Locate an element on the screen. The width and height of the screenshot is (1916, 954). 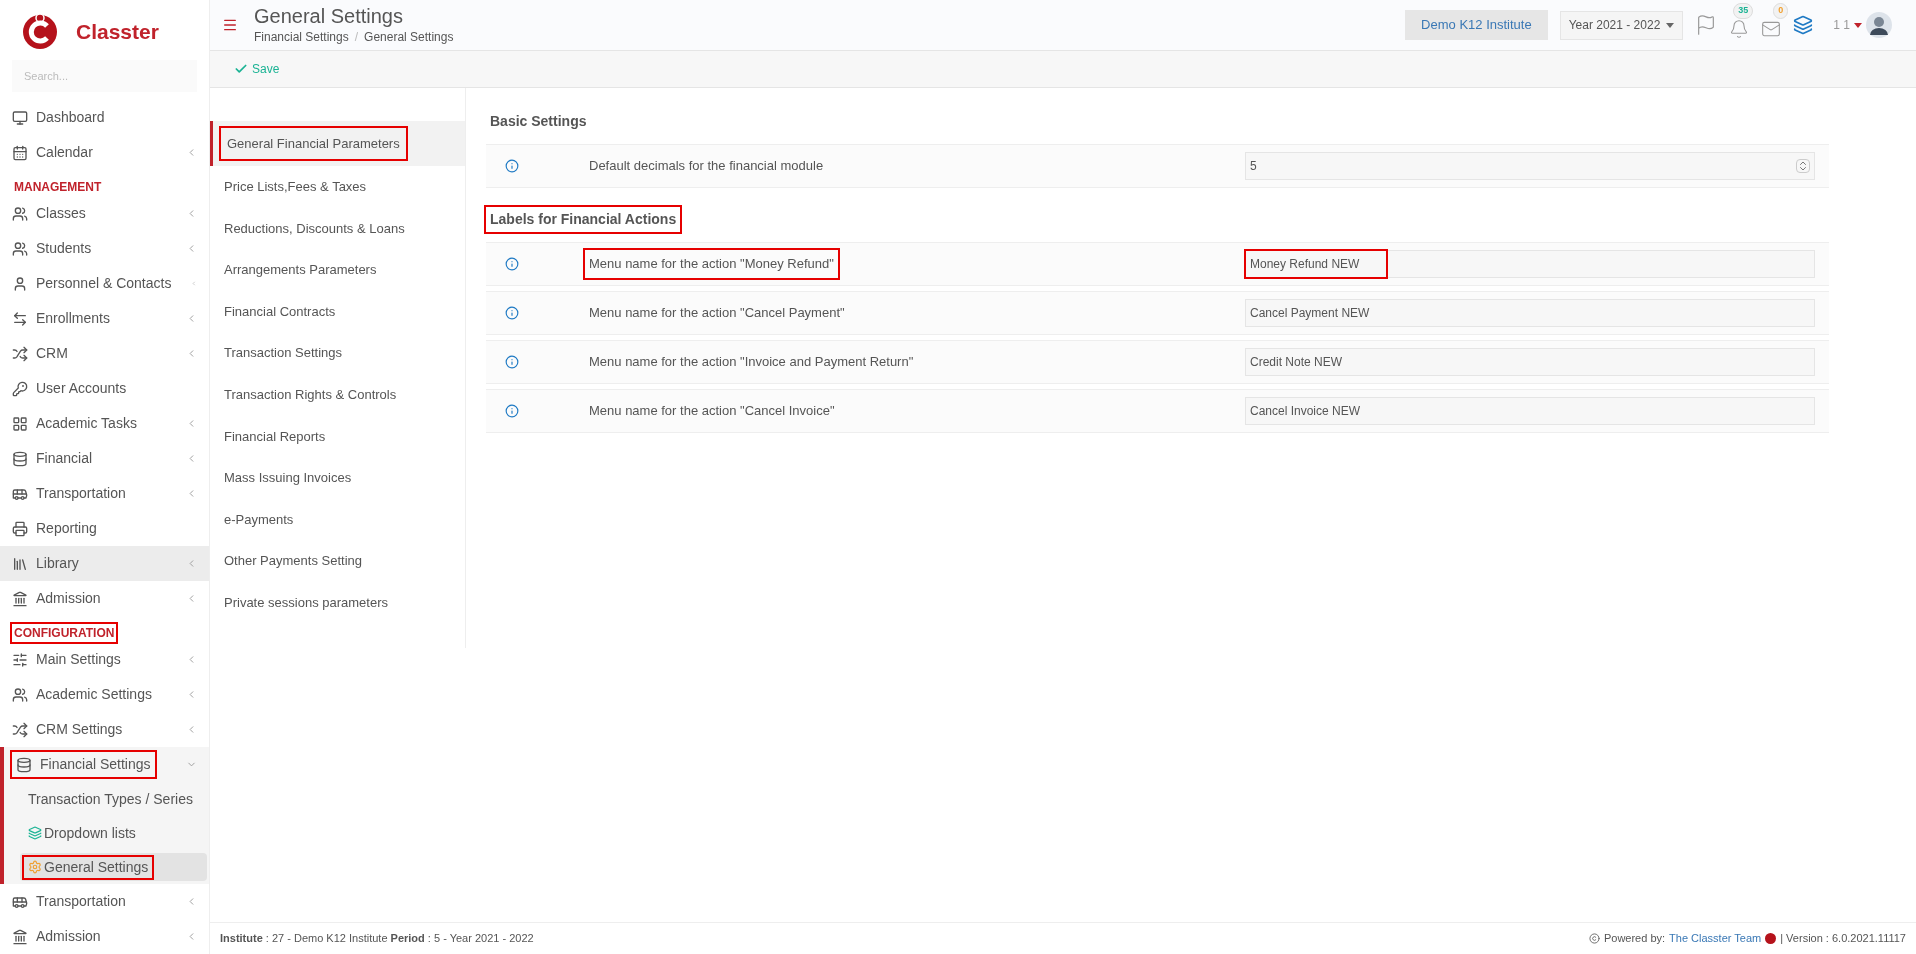
sidebar-item: Reporting is located at coordinates (104, 528).